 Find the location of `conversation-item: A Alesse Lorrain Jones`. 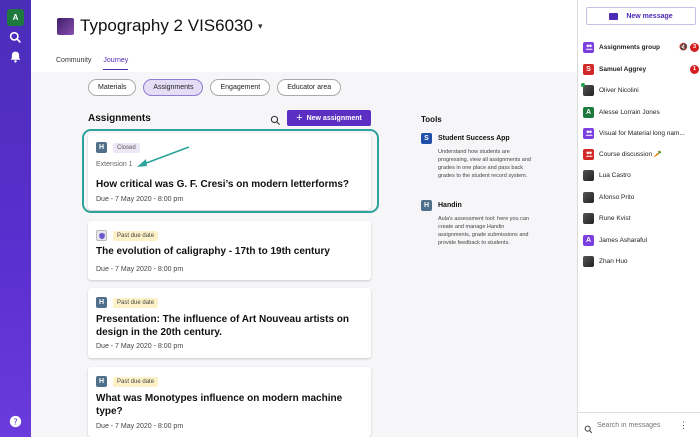

conversation-item: A Alesse Lorrain Jones is located at coordinates (641, 112).